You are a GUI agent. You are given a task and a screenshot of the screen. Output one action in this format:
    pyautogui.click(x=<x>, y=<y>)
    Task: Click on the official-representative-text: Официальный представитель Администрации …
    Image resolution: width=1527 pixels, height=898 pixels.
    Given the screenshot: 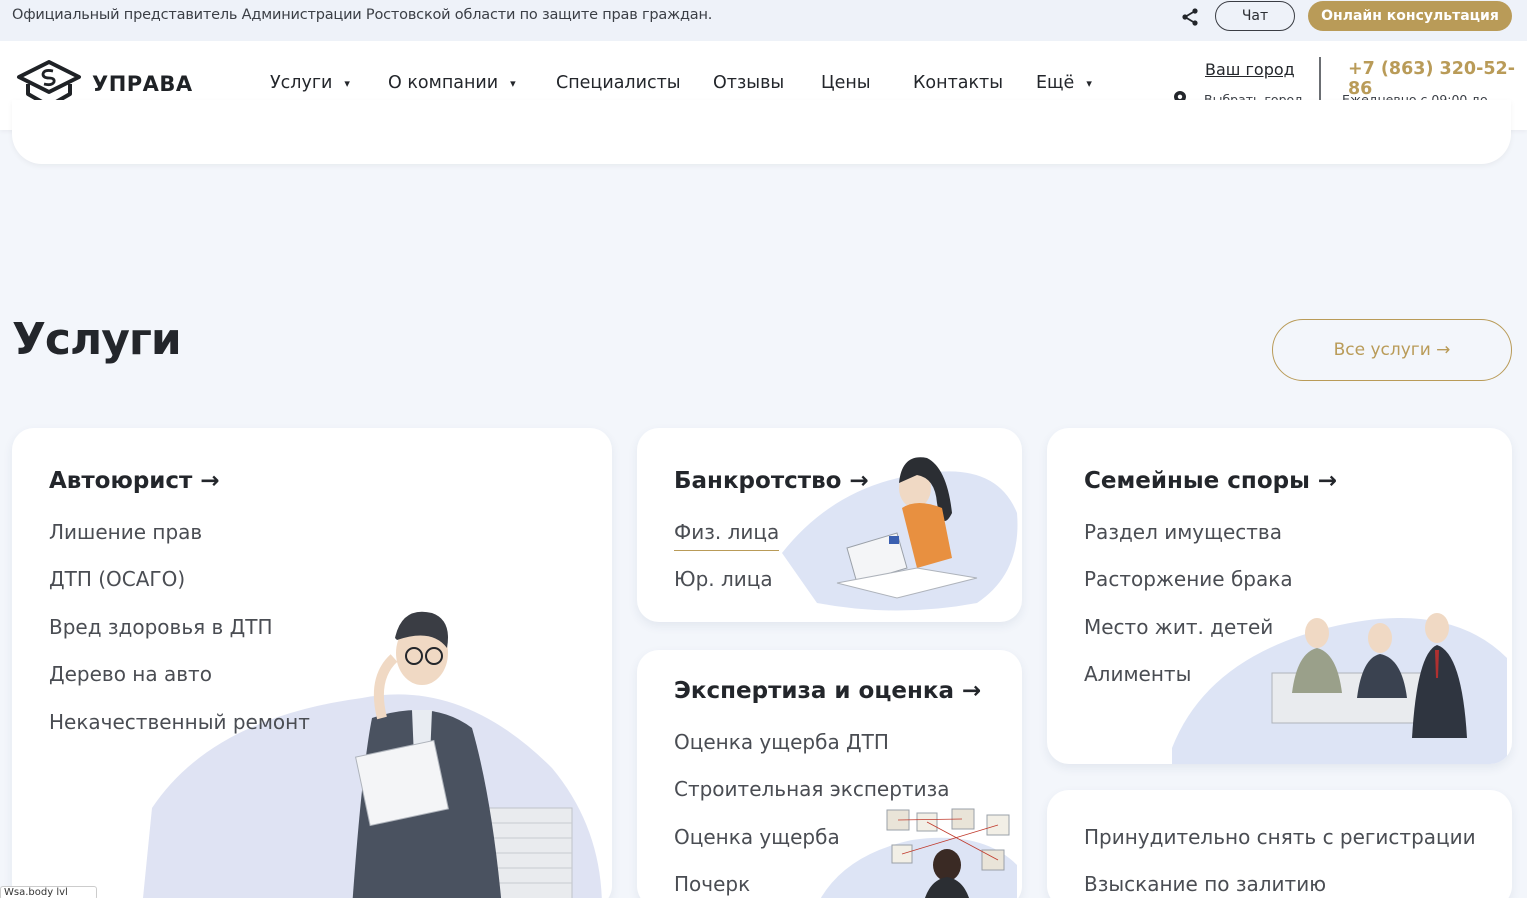 What is the action you would take?
    pyautogui.click(x=362, y=15)
    